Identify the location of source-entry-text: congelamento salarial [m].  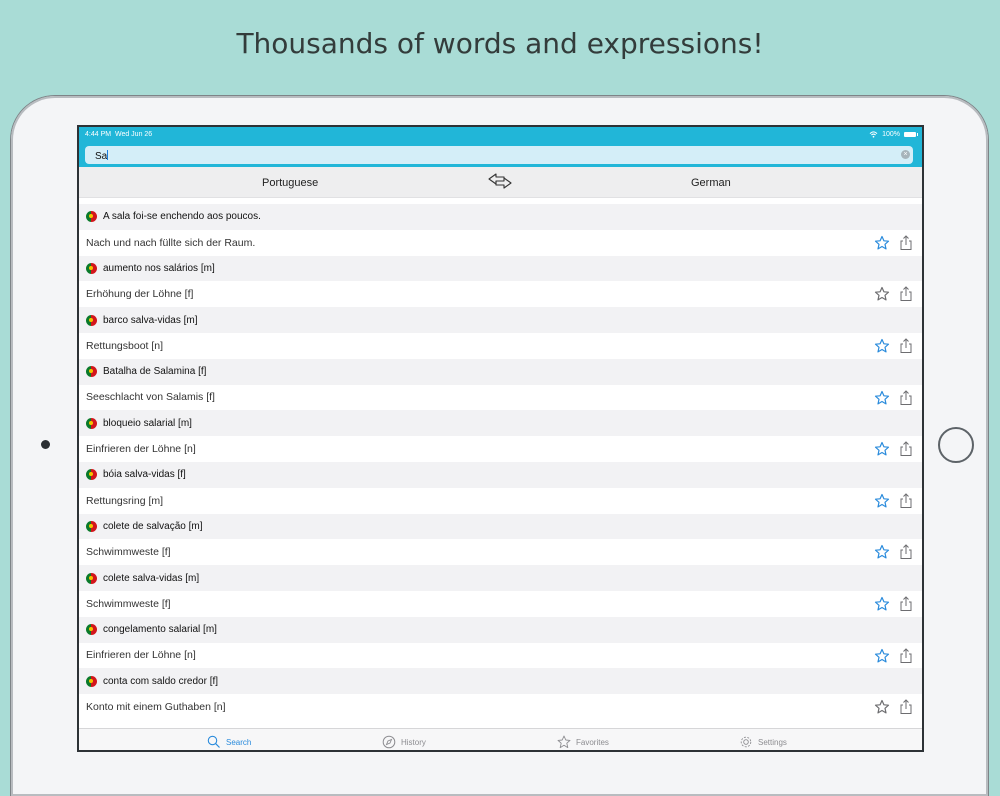
(160, 630).